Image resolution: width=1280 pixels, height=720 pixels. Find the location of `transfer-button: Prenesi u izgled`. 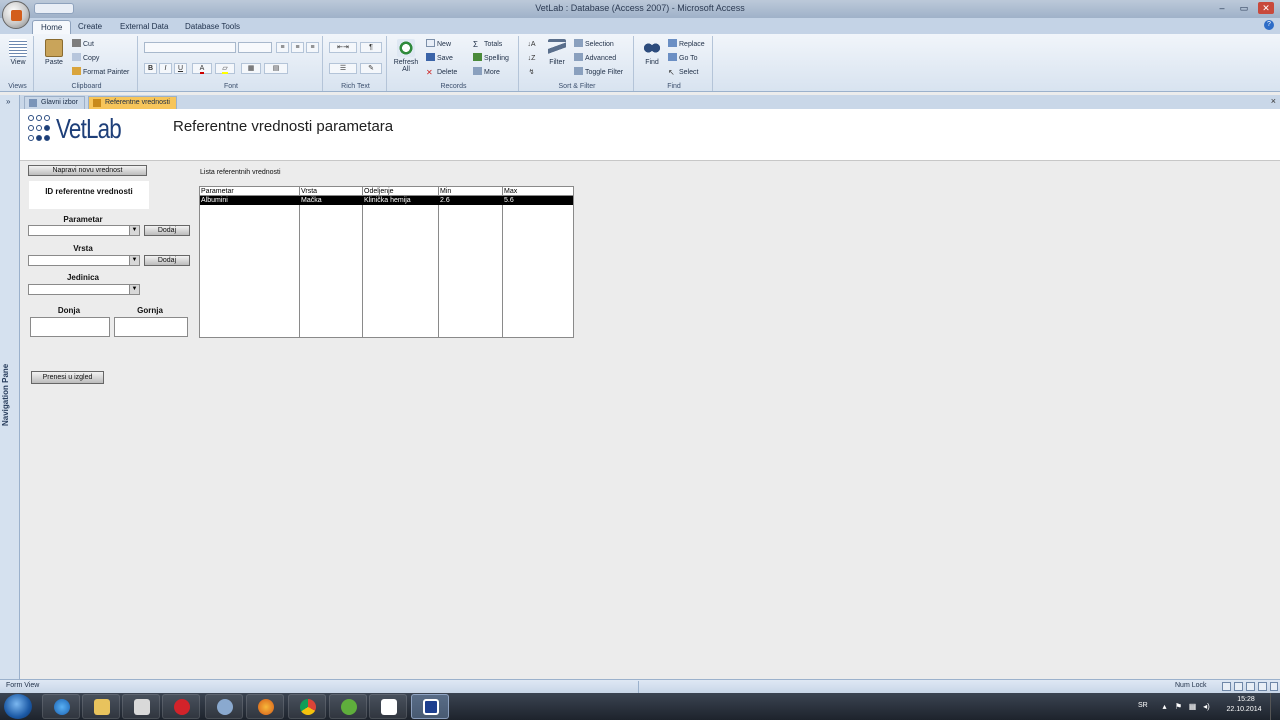

transfer-button: Prenesi u izgled is located at coordinates (67, 377).